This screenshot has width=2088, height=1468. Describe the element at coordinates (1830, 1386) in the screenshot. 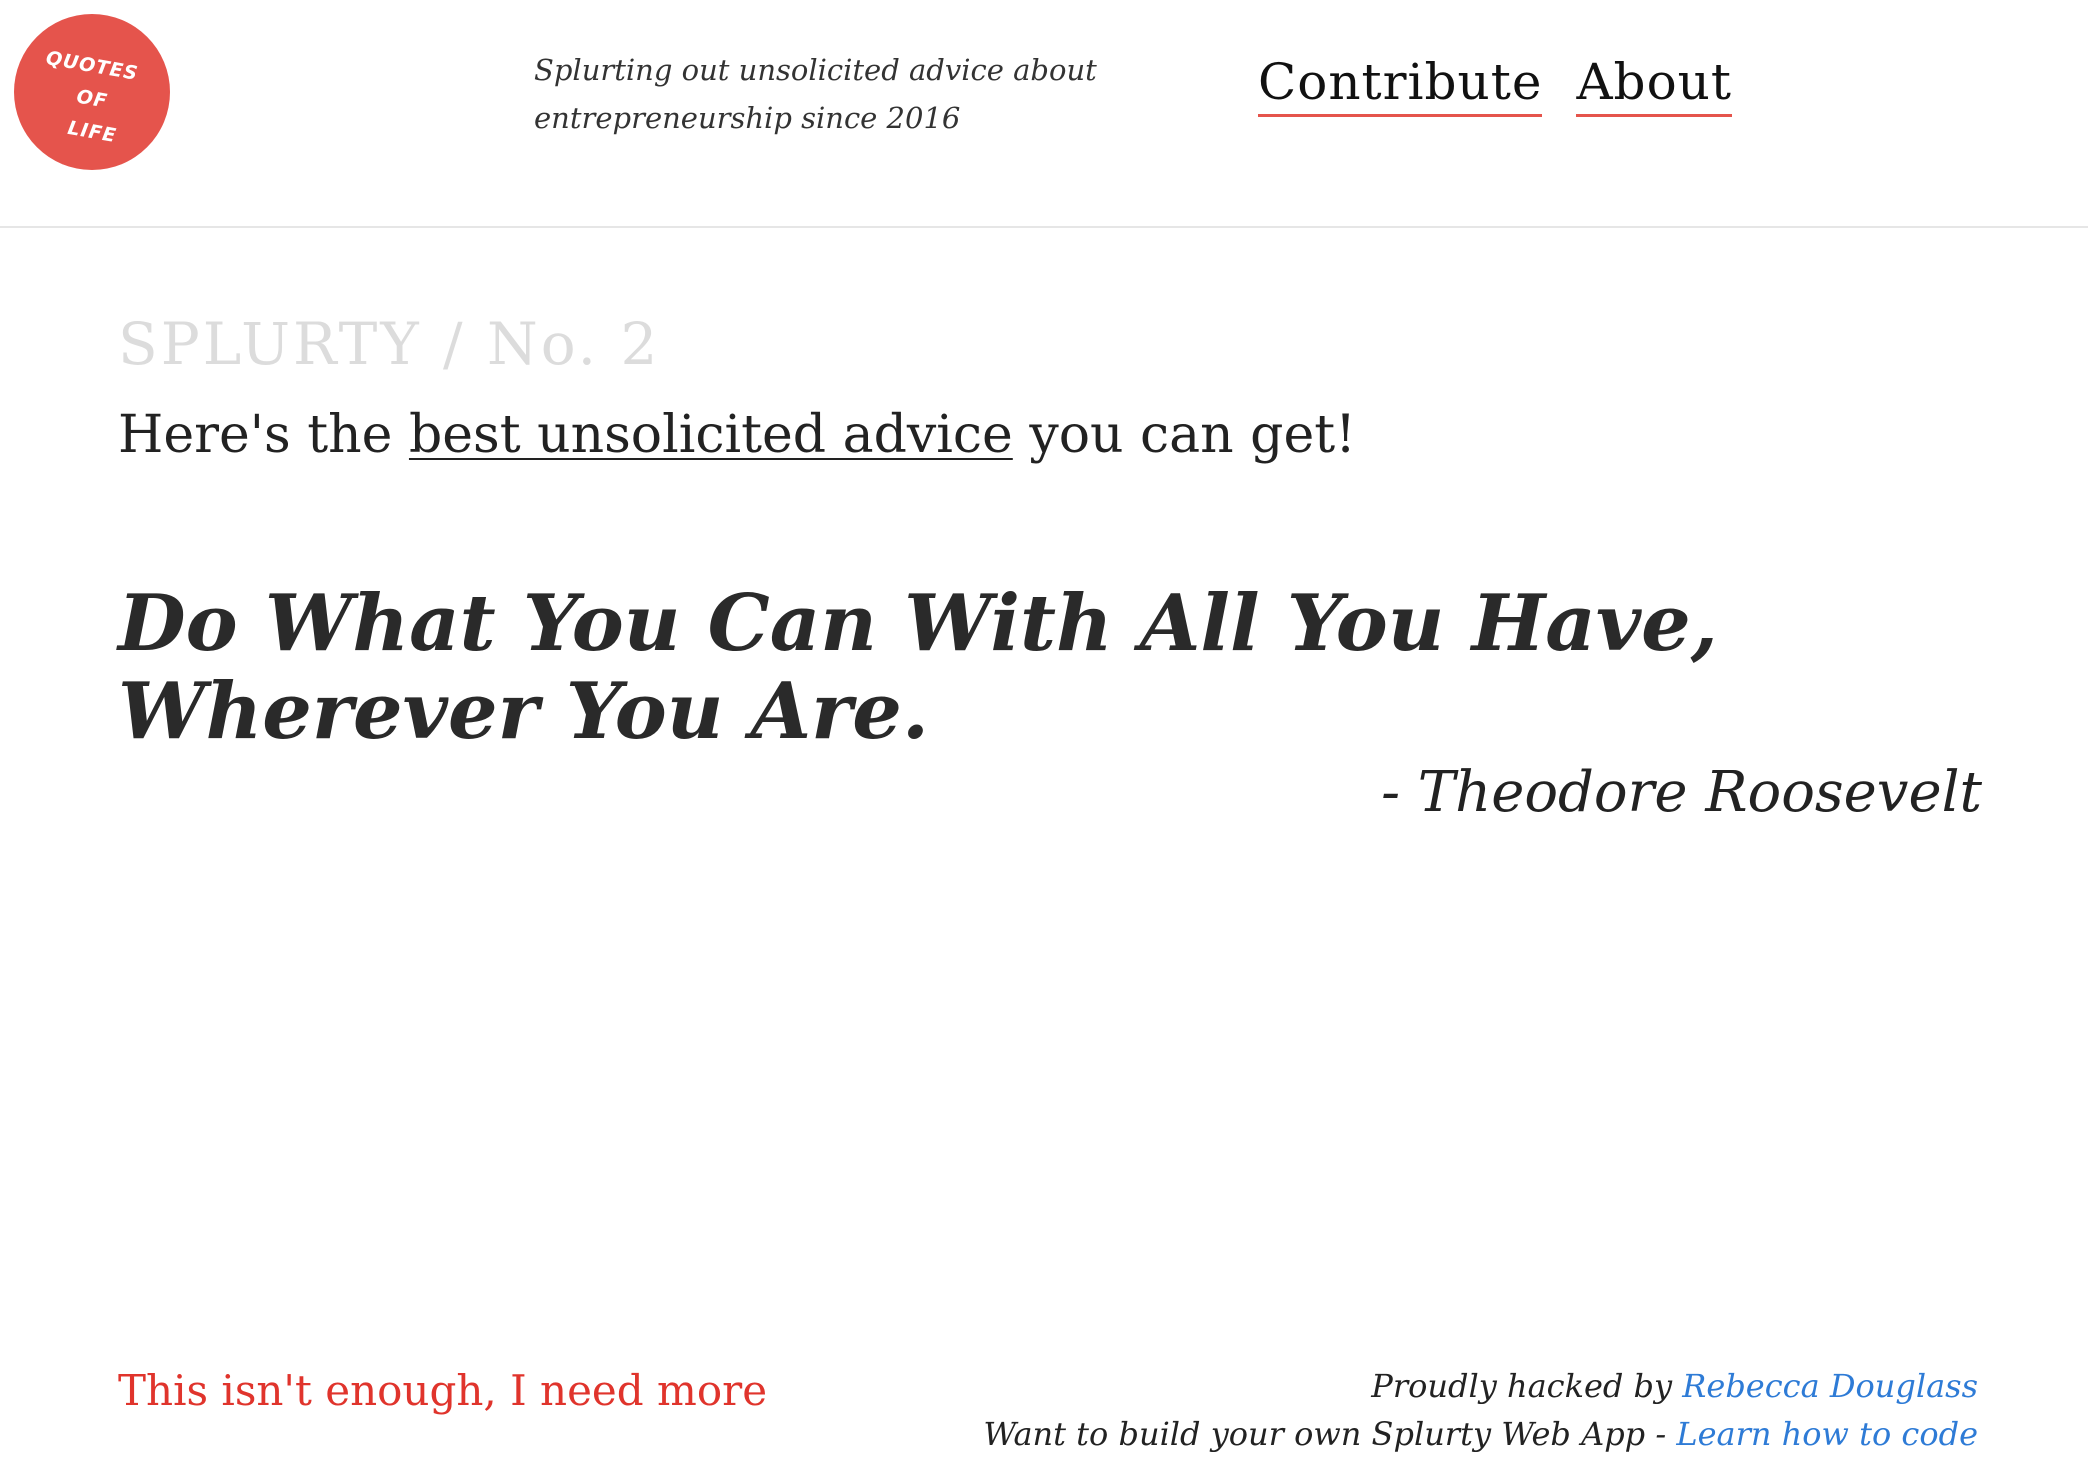

I see `author-link: Rebecca Douglass` at that location.